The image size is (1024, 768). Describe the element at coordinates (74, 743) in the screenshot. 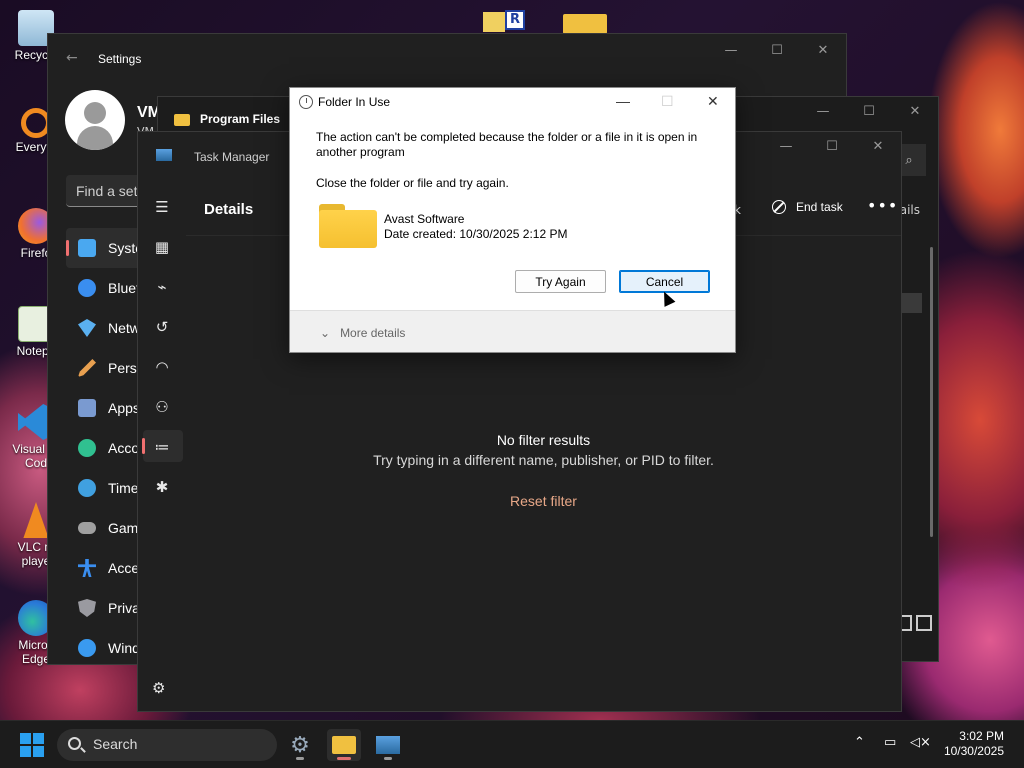

I see `search-icon` at that location.